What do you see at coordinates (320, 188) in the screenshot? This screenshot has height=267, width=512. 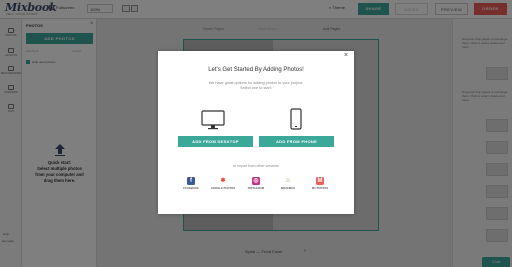 I see `service-label: MY PHOTOS` at bounding box center [320, 188].